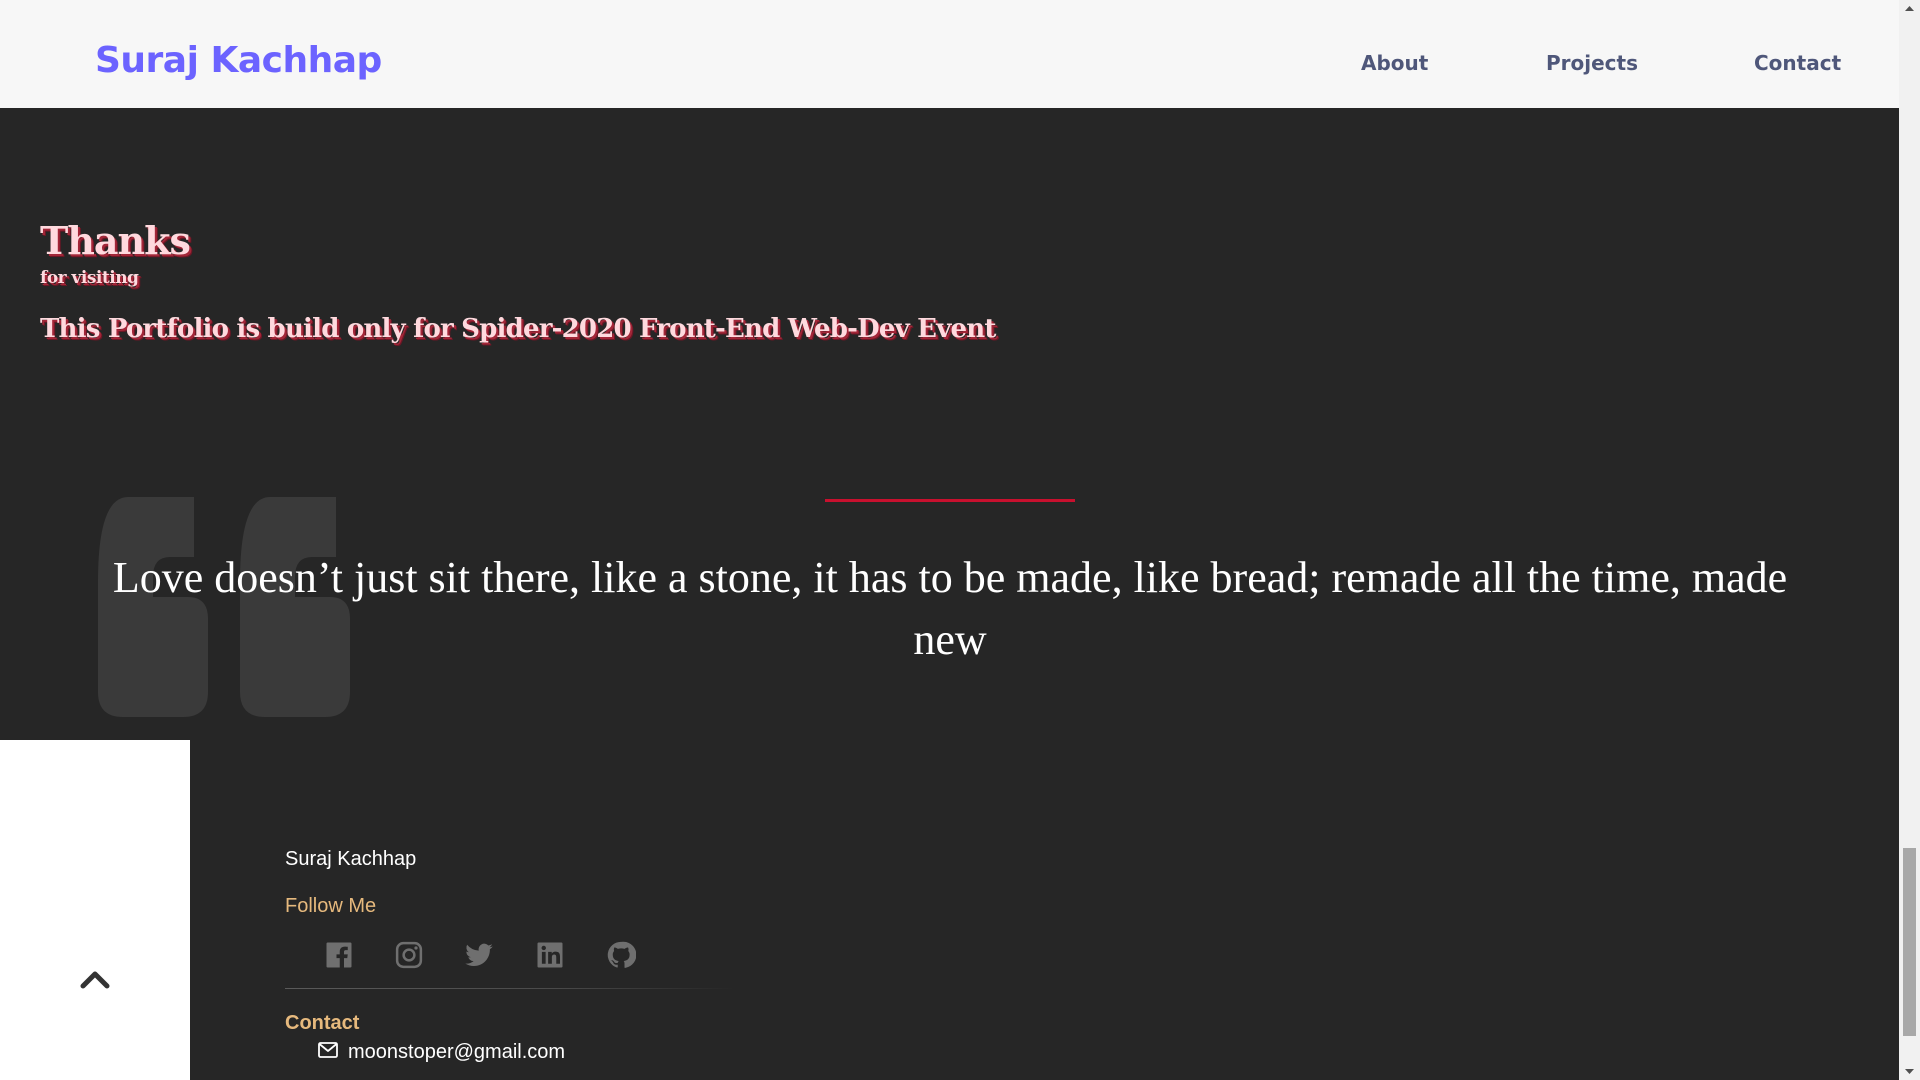 The image size is (1920, 1080). What do you see at coordinates (331, 906) in the screenshot?
I see `follow-me-label: Follow Me` at bounding box center [331, 906].